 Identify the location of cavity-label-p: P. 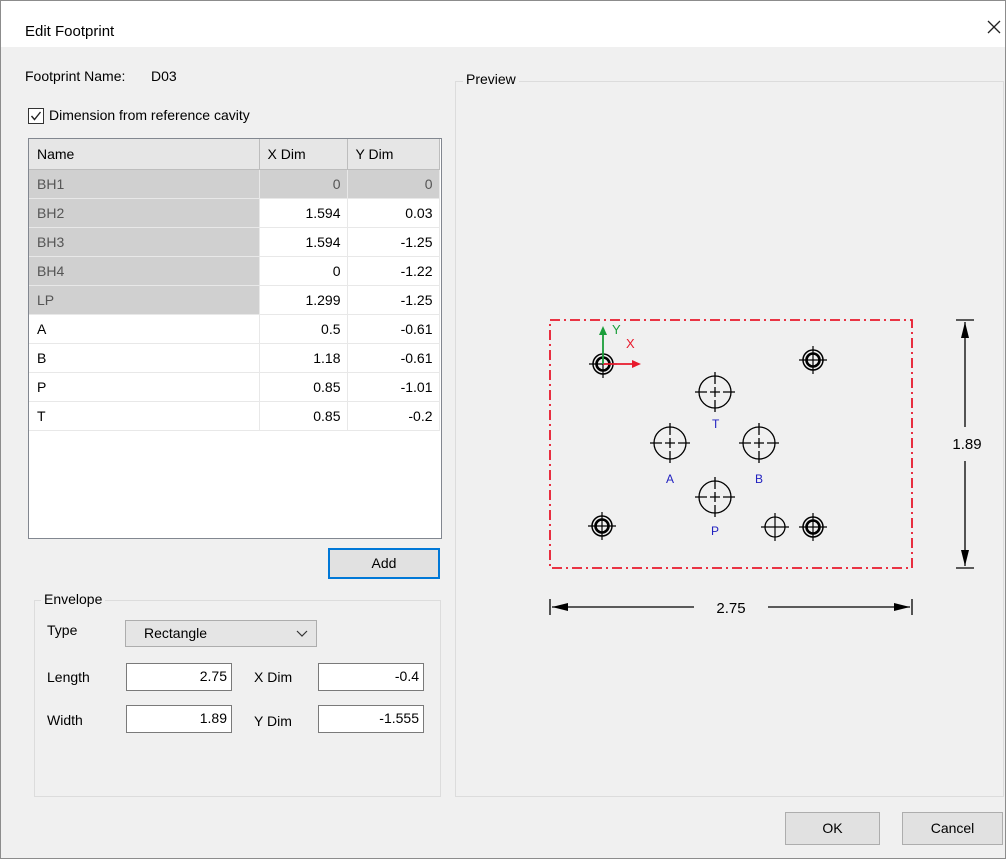
(715, 531).